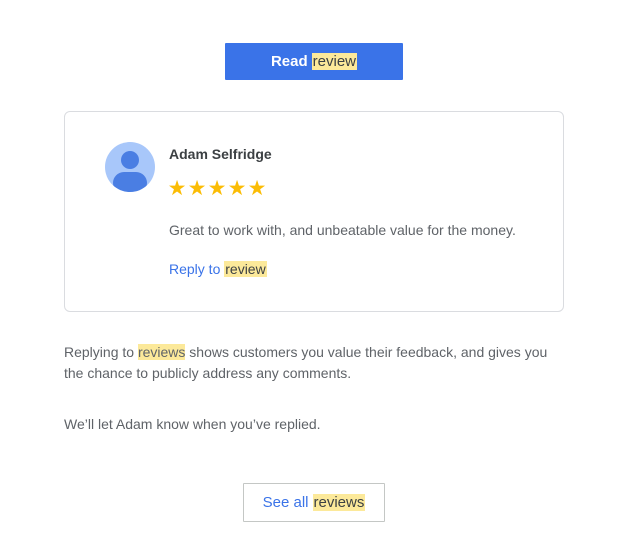 The height and width of the screenshot is (535, 622). I want to click on notify-paragraph: We’ll let Adam know when you’ve replied., so click(192, 424).